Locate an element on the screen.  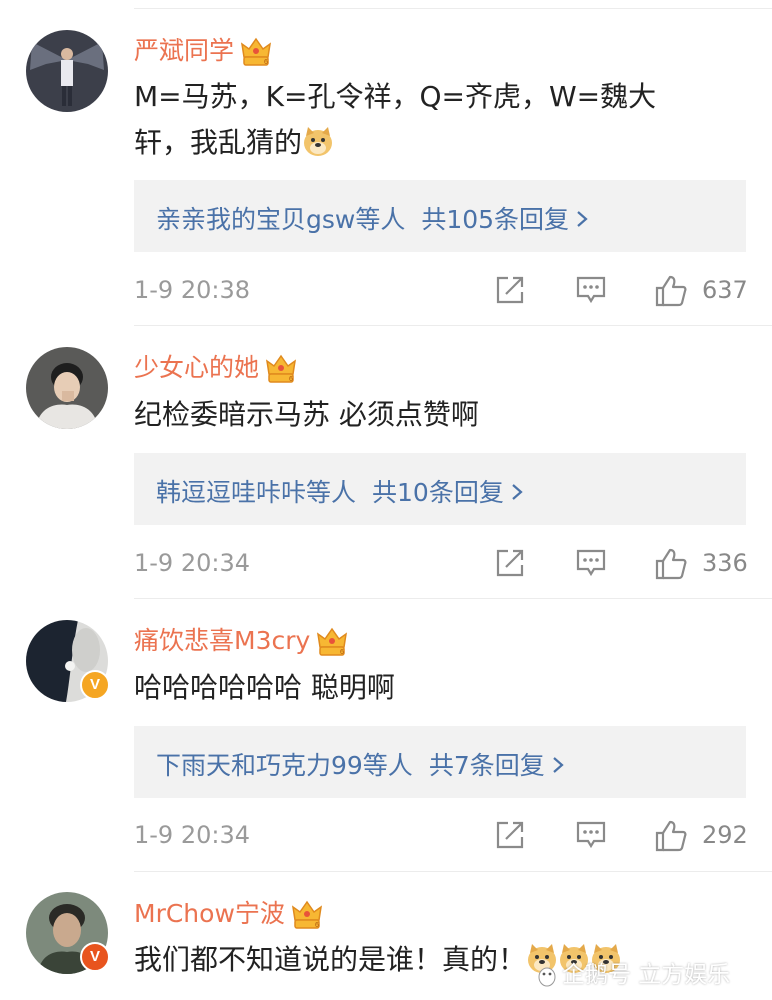
reply-count: 共7条回复 is located at coordinates (487, 765).